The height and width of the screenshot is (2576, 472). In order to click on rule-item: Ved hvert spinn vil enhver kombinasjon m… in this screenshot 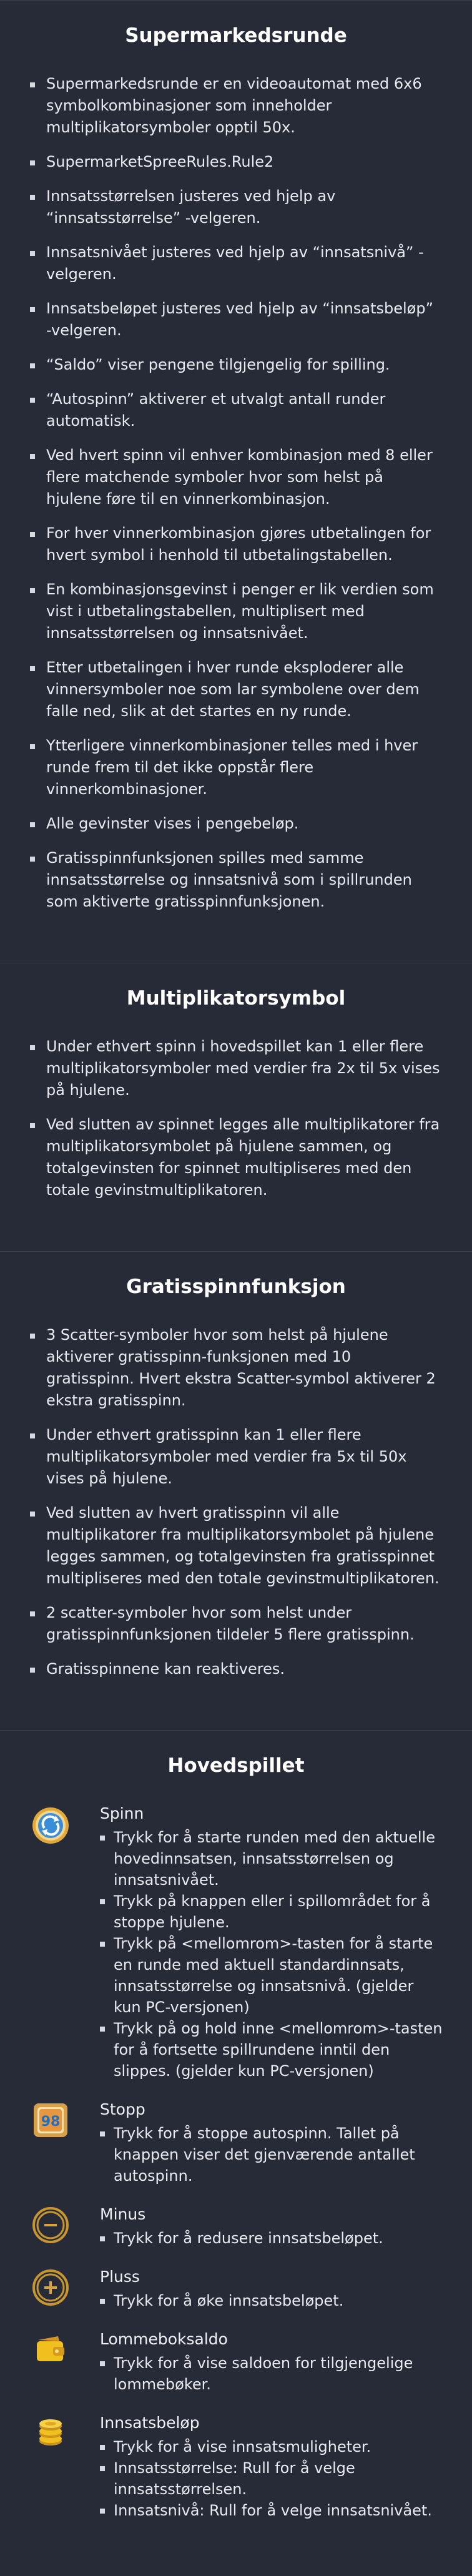, I will do `click(236, 477)`.